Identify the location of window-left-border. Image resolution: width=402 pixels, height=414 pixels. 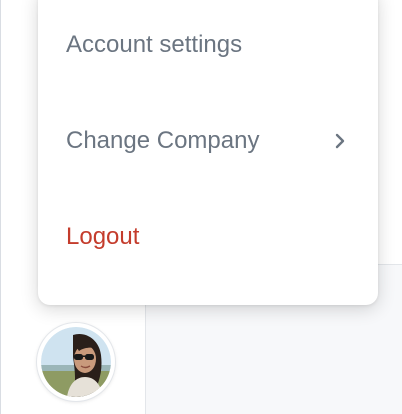
(0, 207).